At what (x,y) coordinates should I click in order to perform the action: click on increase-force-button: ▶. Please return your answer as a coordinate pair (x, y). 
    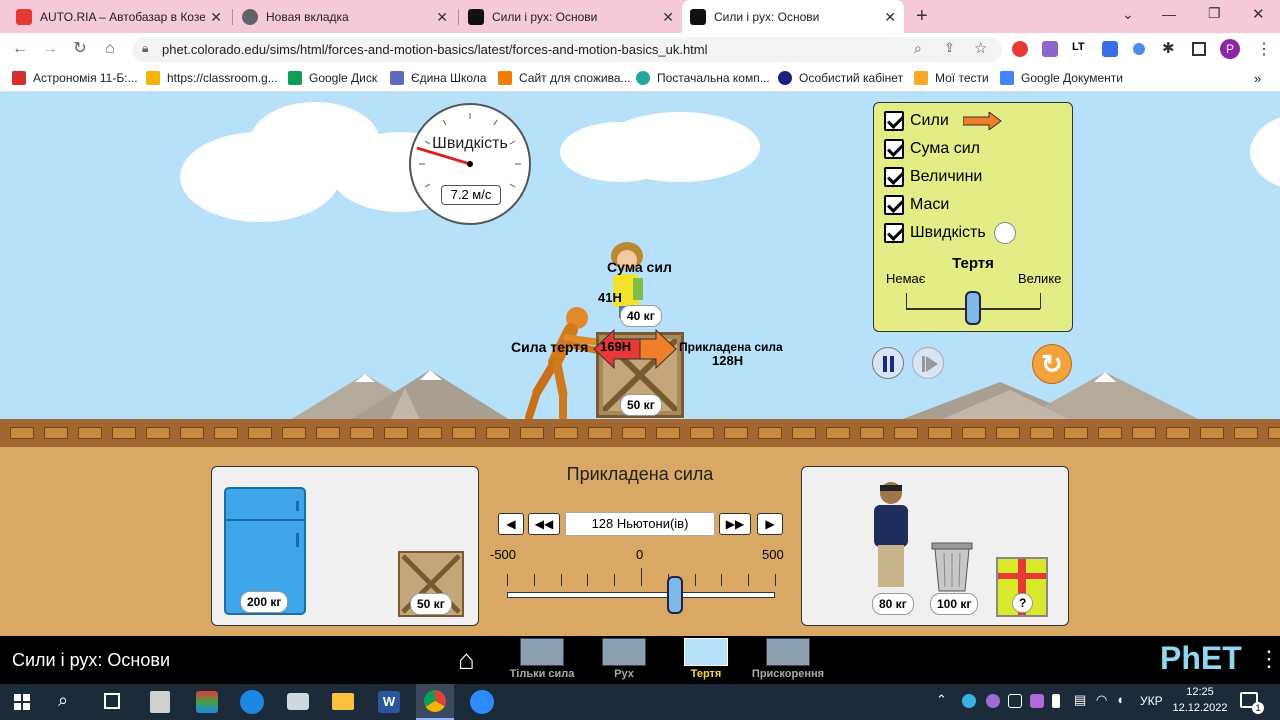
    Looking at the image, I should click on (770, 524).